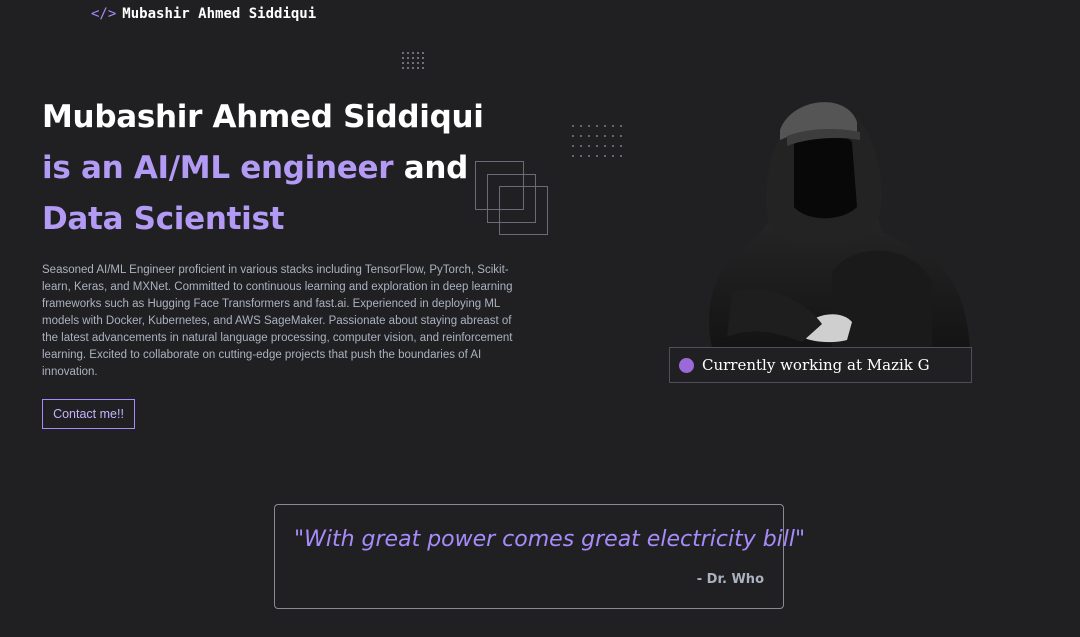 Image resolution: width=1080 pixels, height=637 pixels. I want to click on status-card: Currently working at Mazik G, so click(820, 365).